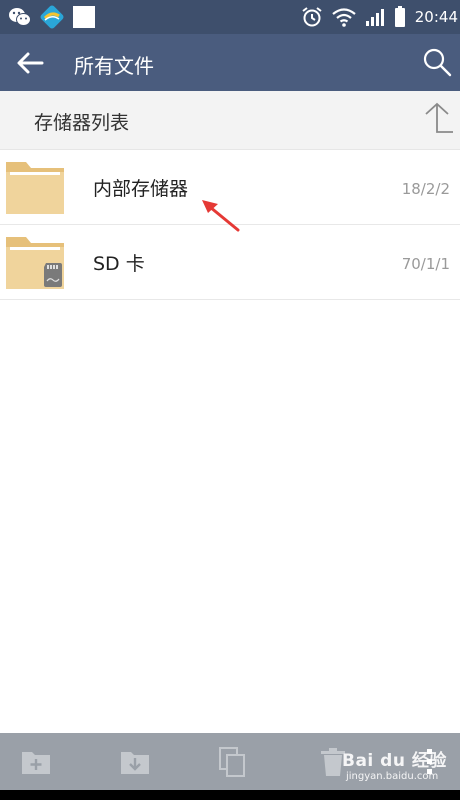 This screenshot has width=460, height=800. What do you see at coordinates (230, 262) in the screenshot?
I see `storage-item-sd: SD 卡 70/1/1` at bounding box center [230, 262].